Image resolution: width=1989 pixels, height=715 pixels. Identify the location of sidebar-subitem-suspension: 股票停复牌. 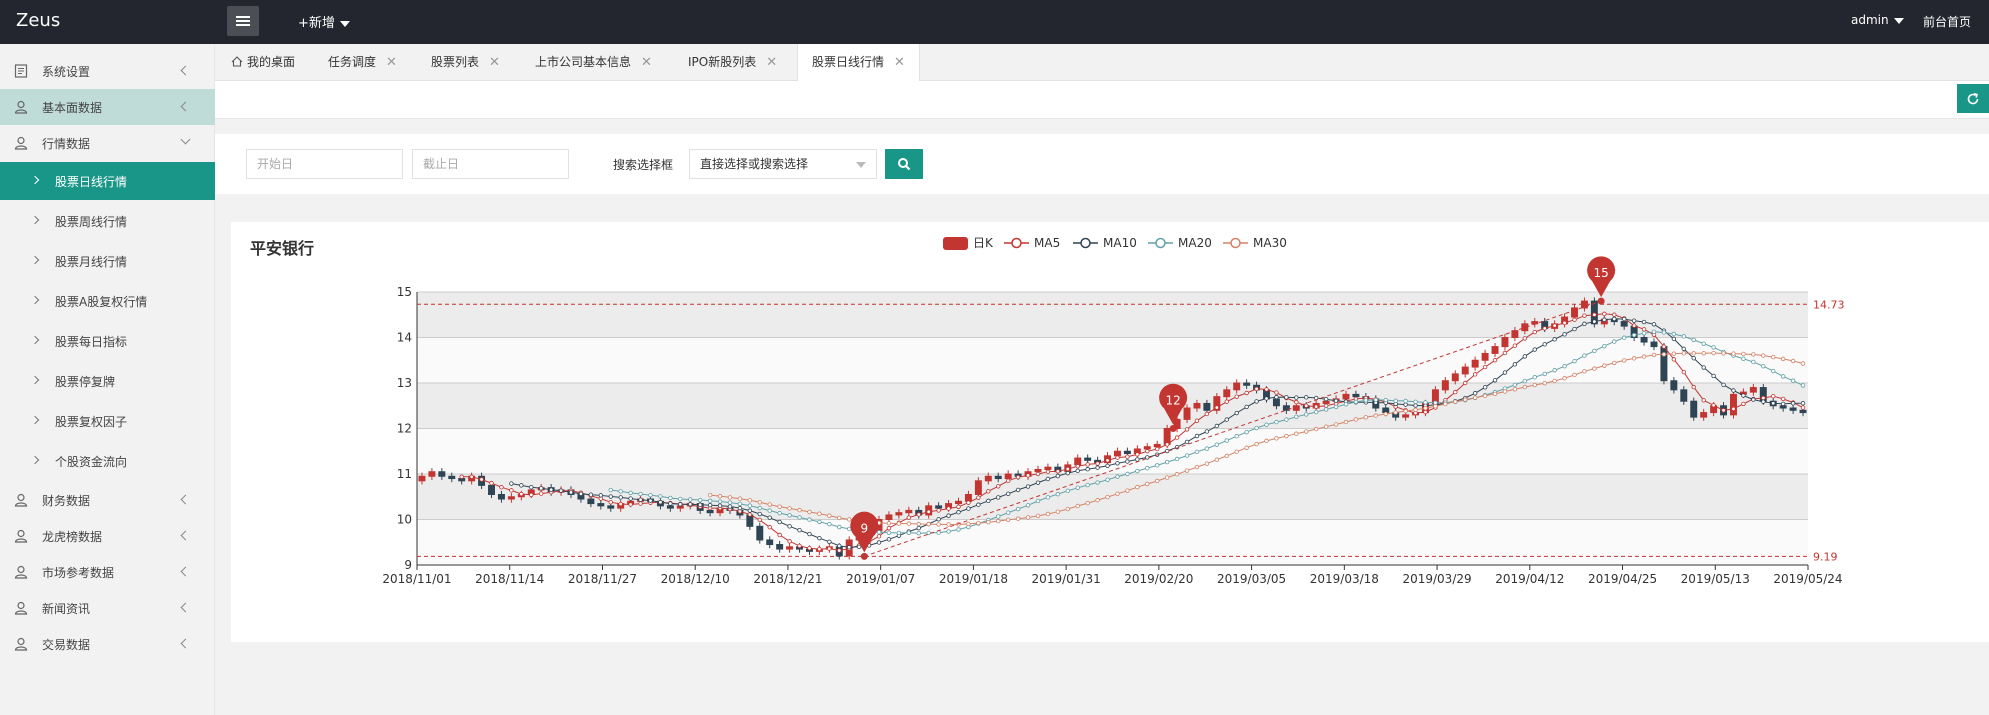
(107, 381).